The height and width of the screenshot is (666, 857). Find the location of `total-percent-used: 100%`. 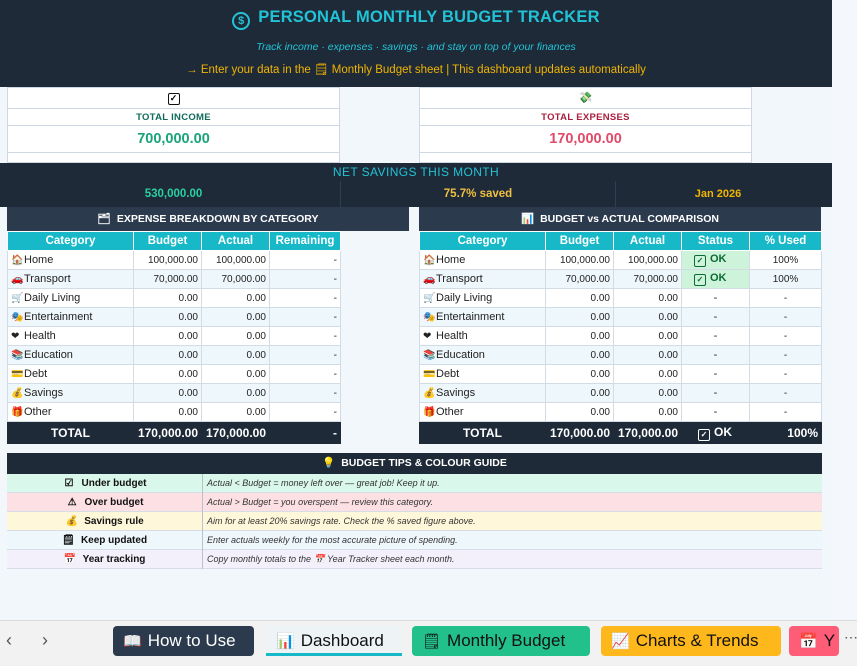

total-percent-used: 100% is located at coordinates (785, 432).